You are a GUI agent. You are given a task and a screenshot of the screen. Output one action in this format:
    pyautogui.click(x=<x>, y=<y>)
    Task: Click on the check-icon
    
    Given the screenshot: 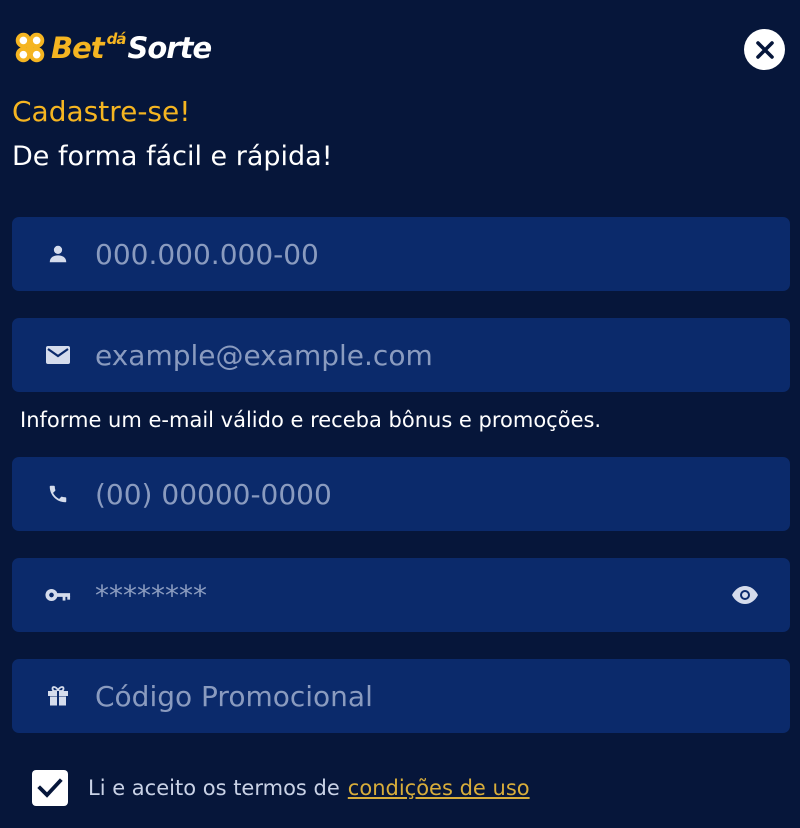 What is the action you would take?
    pyautogui.click(x=50, y=788)
    